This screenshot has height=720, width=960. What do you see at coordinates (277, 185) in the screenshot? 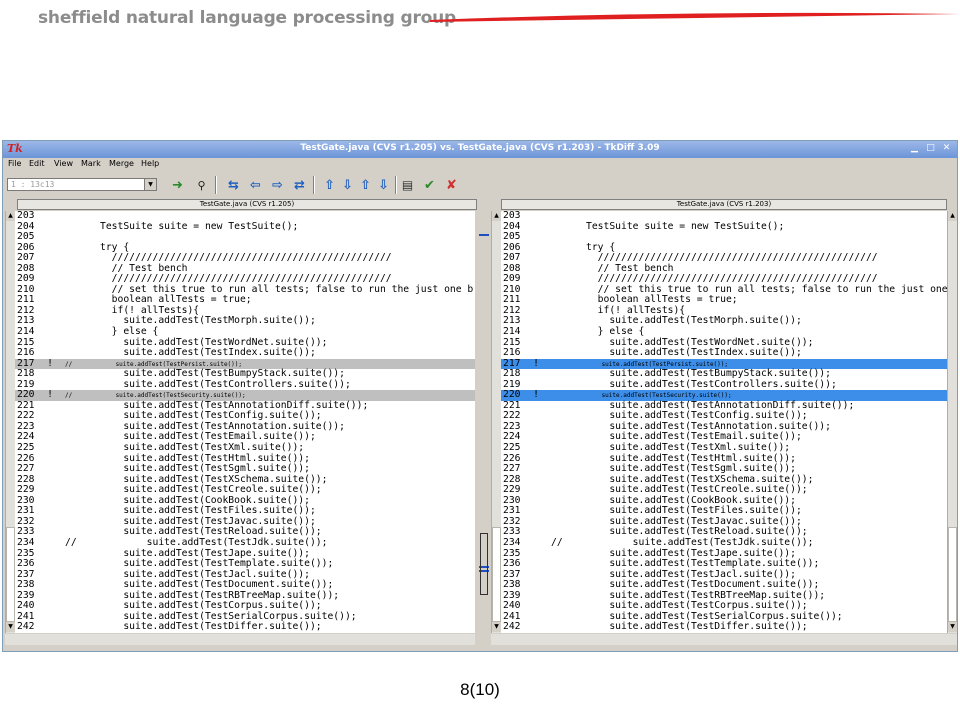
I see `next-diff-icon: ⇨` at bounding box center [277, 185].